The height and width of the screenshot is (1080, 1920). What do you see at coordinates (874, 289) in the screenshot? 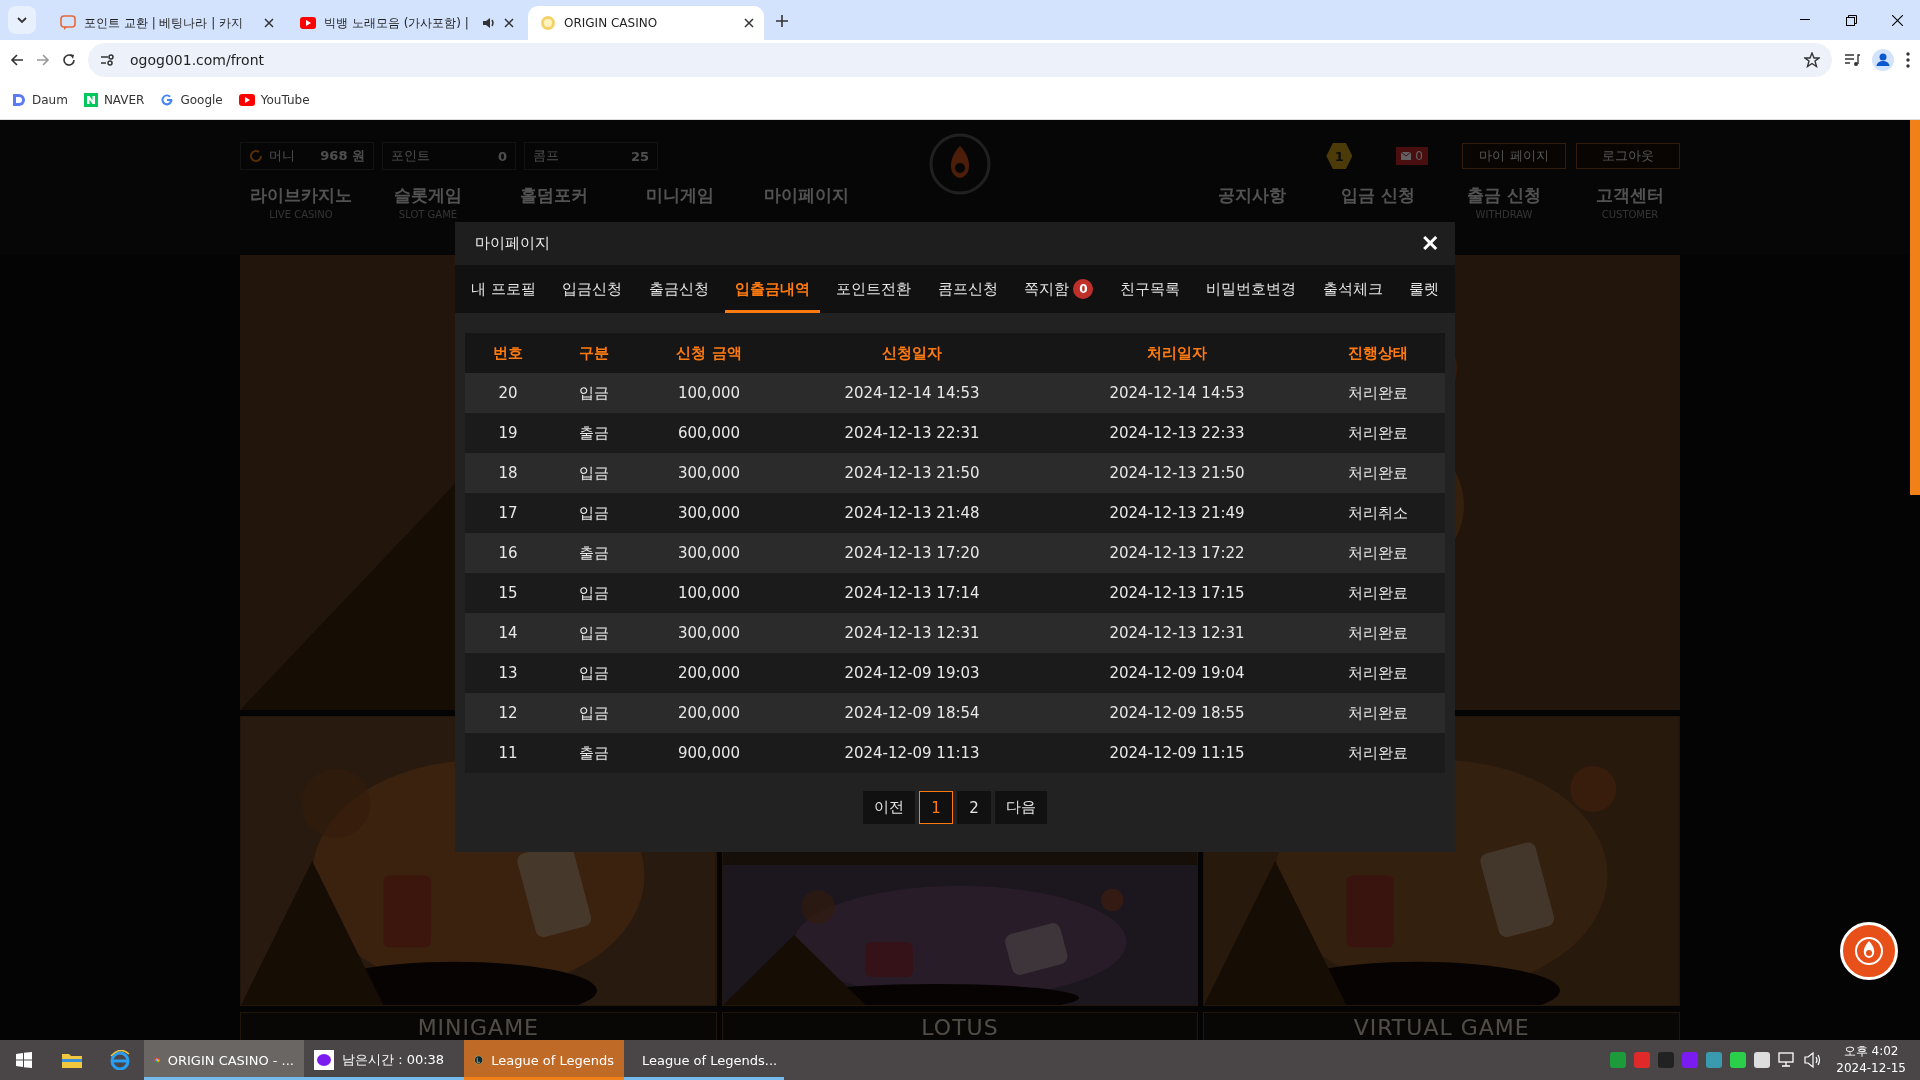
I see `tab: 포인트전환` at bounding box center [874, 289].